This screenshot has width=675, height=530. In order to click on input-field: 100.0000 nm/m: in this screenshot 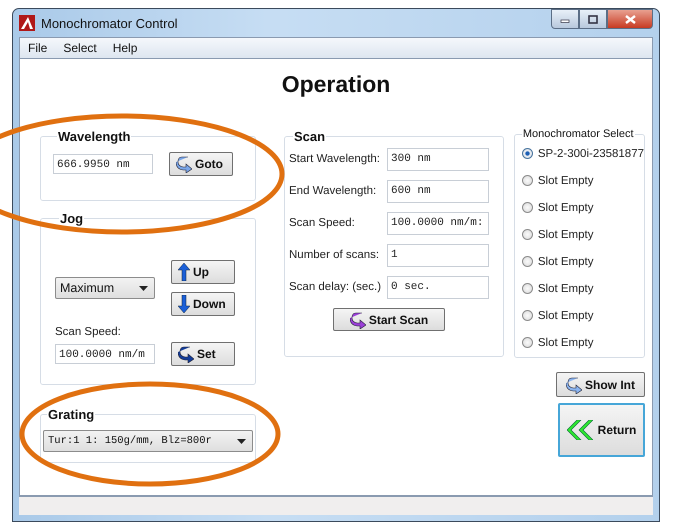, I will do `click(438, 223)`.